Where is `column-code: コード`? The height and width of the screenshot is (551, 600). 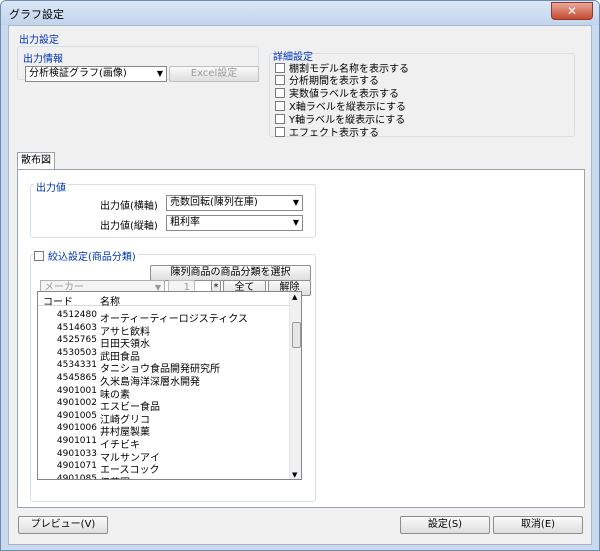
column-code: コード is located at coordinates (58, 300).